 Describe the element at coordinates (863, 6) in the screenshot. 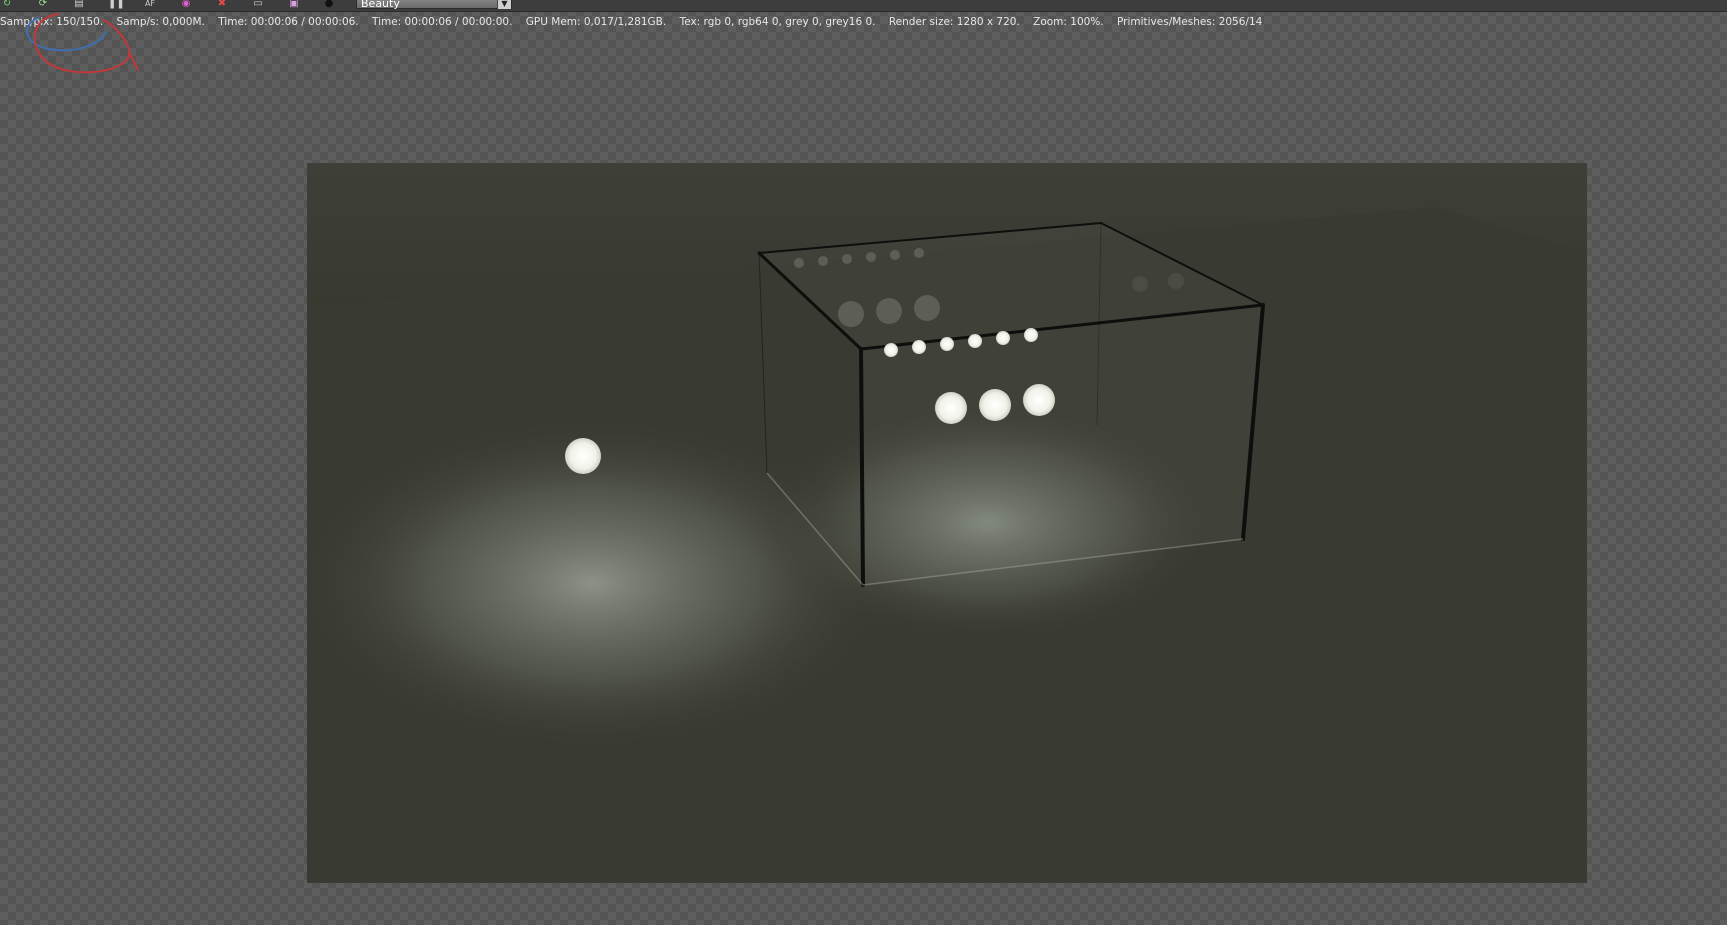

I see `render-toolbar: ↻ ⟳ ▤ ❚❚ AF ◉ ✖ ▭ ▣ ● Beauty ▼` at that location.